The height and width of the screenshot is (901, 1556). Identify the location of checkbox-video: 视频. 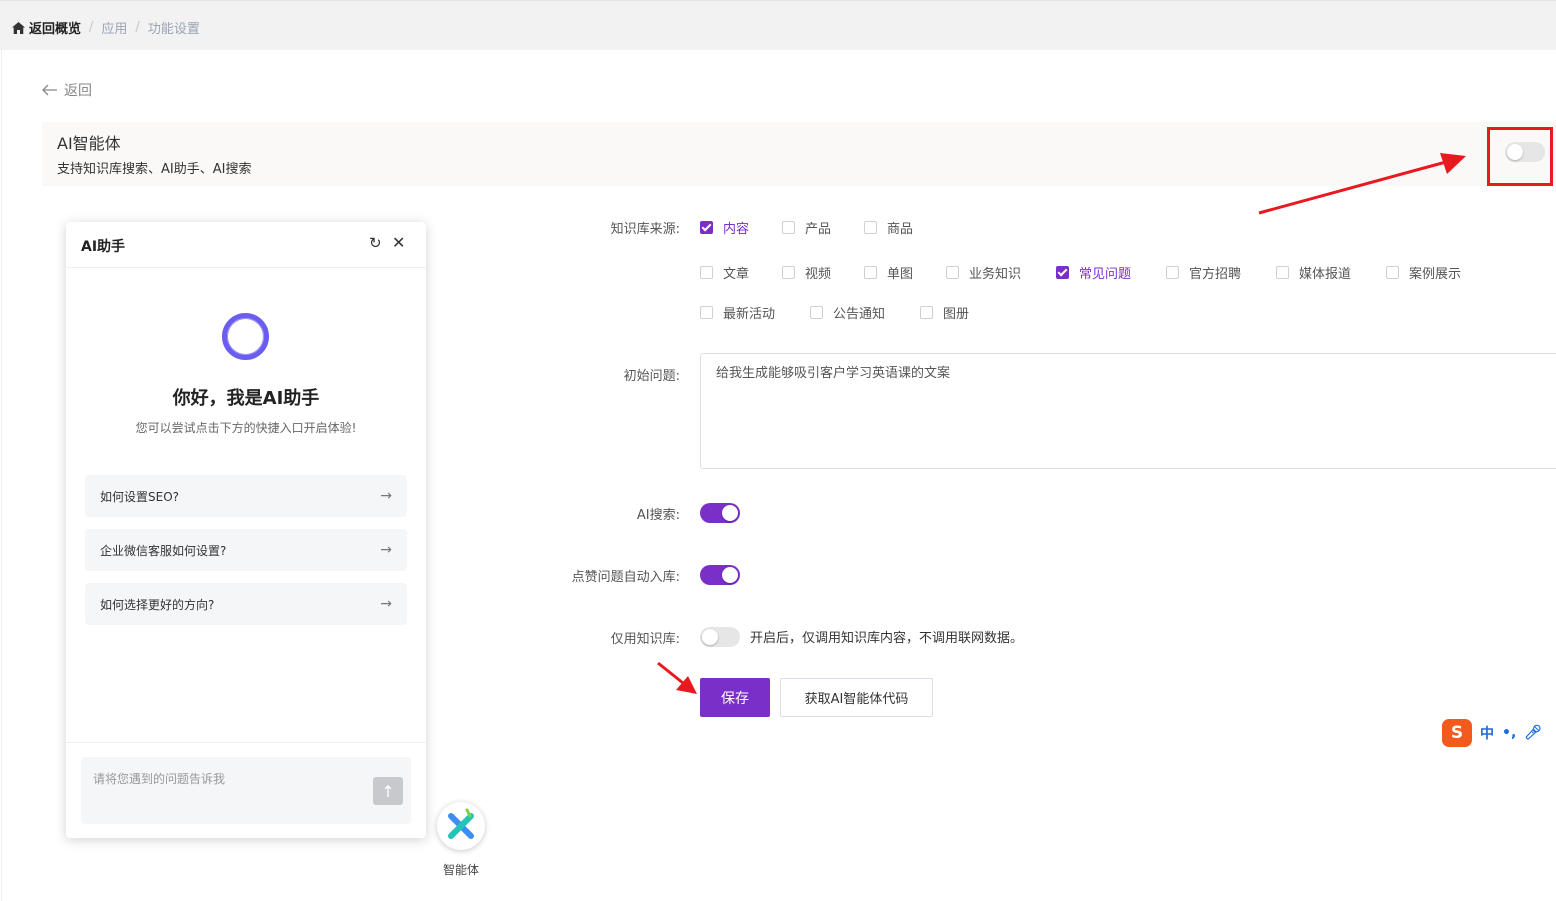
(806, 272).